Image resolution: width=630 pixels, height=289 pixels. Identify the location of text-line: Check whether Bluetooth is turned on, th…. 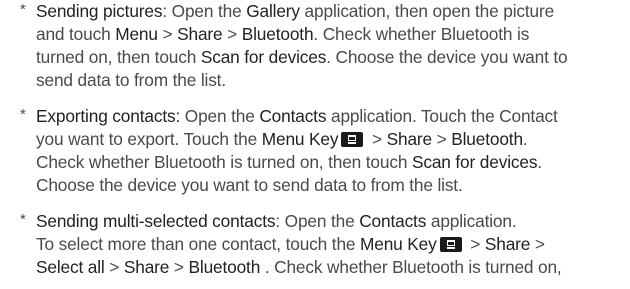
(329, 162).